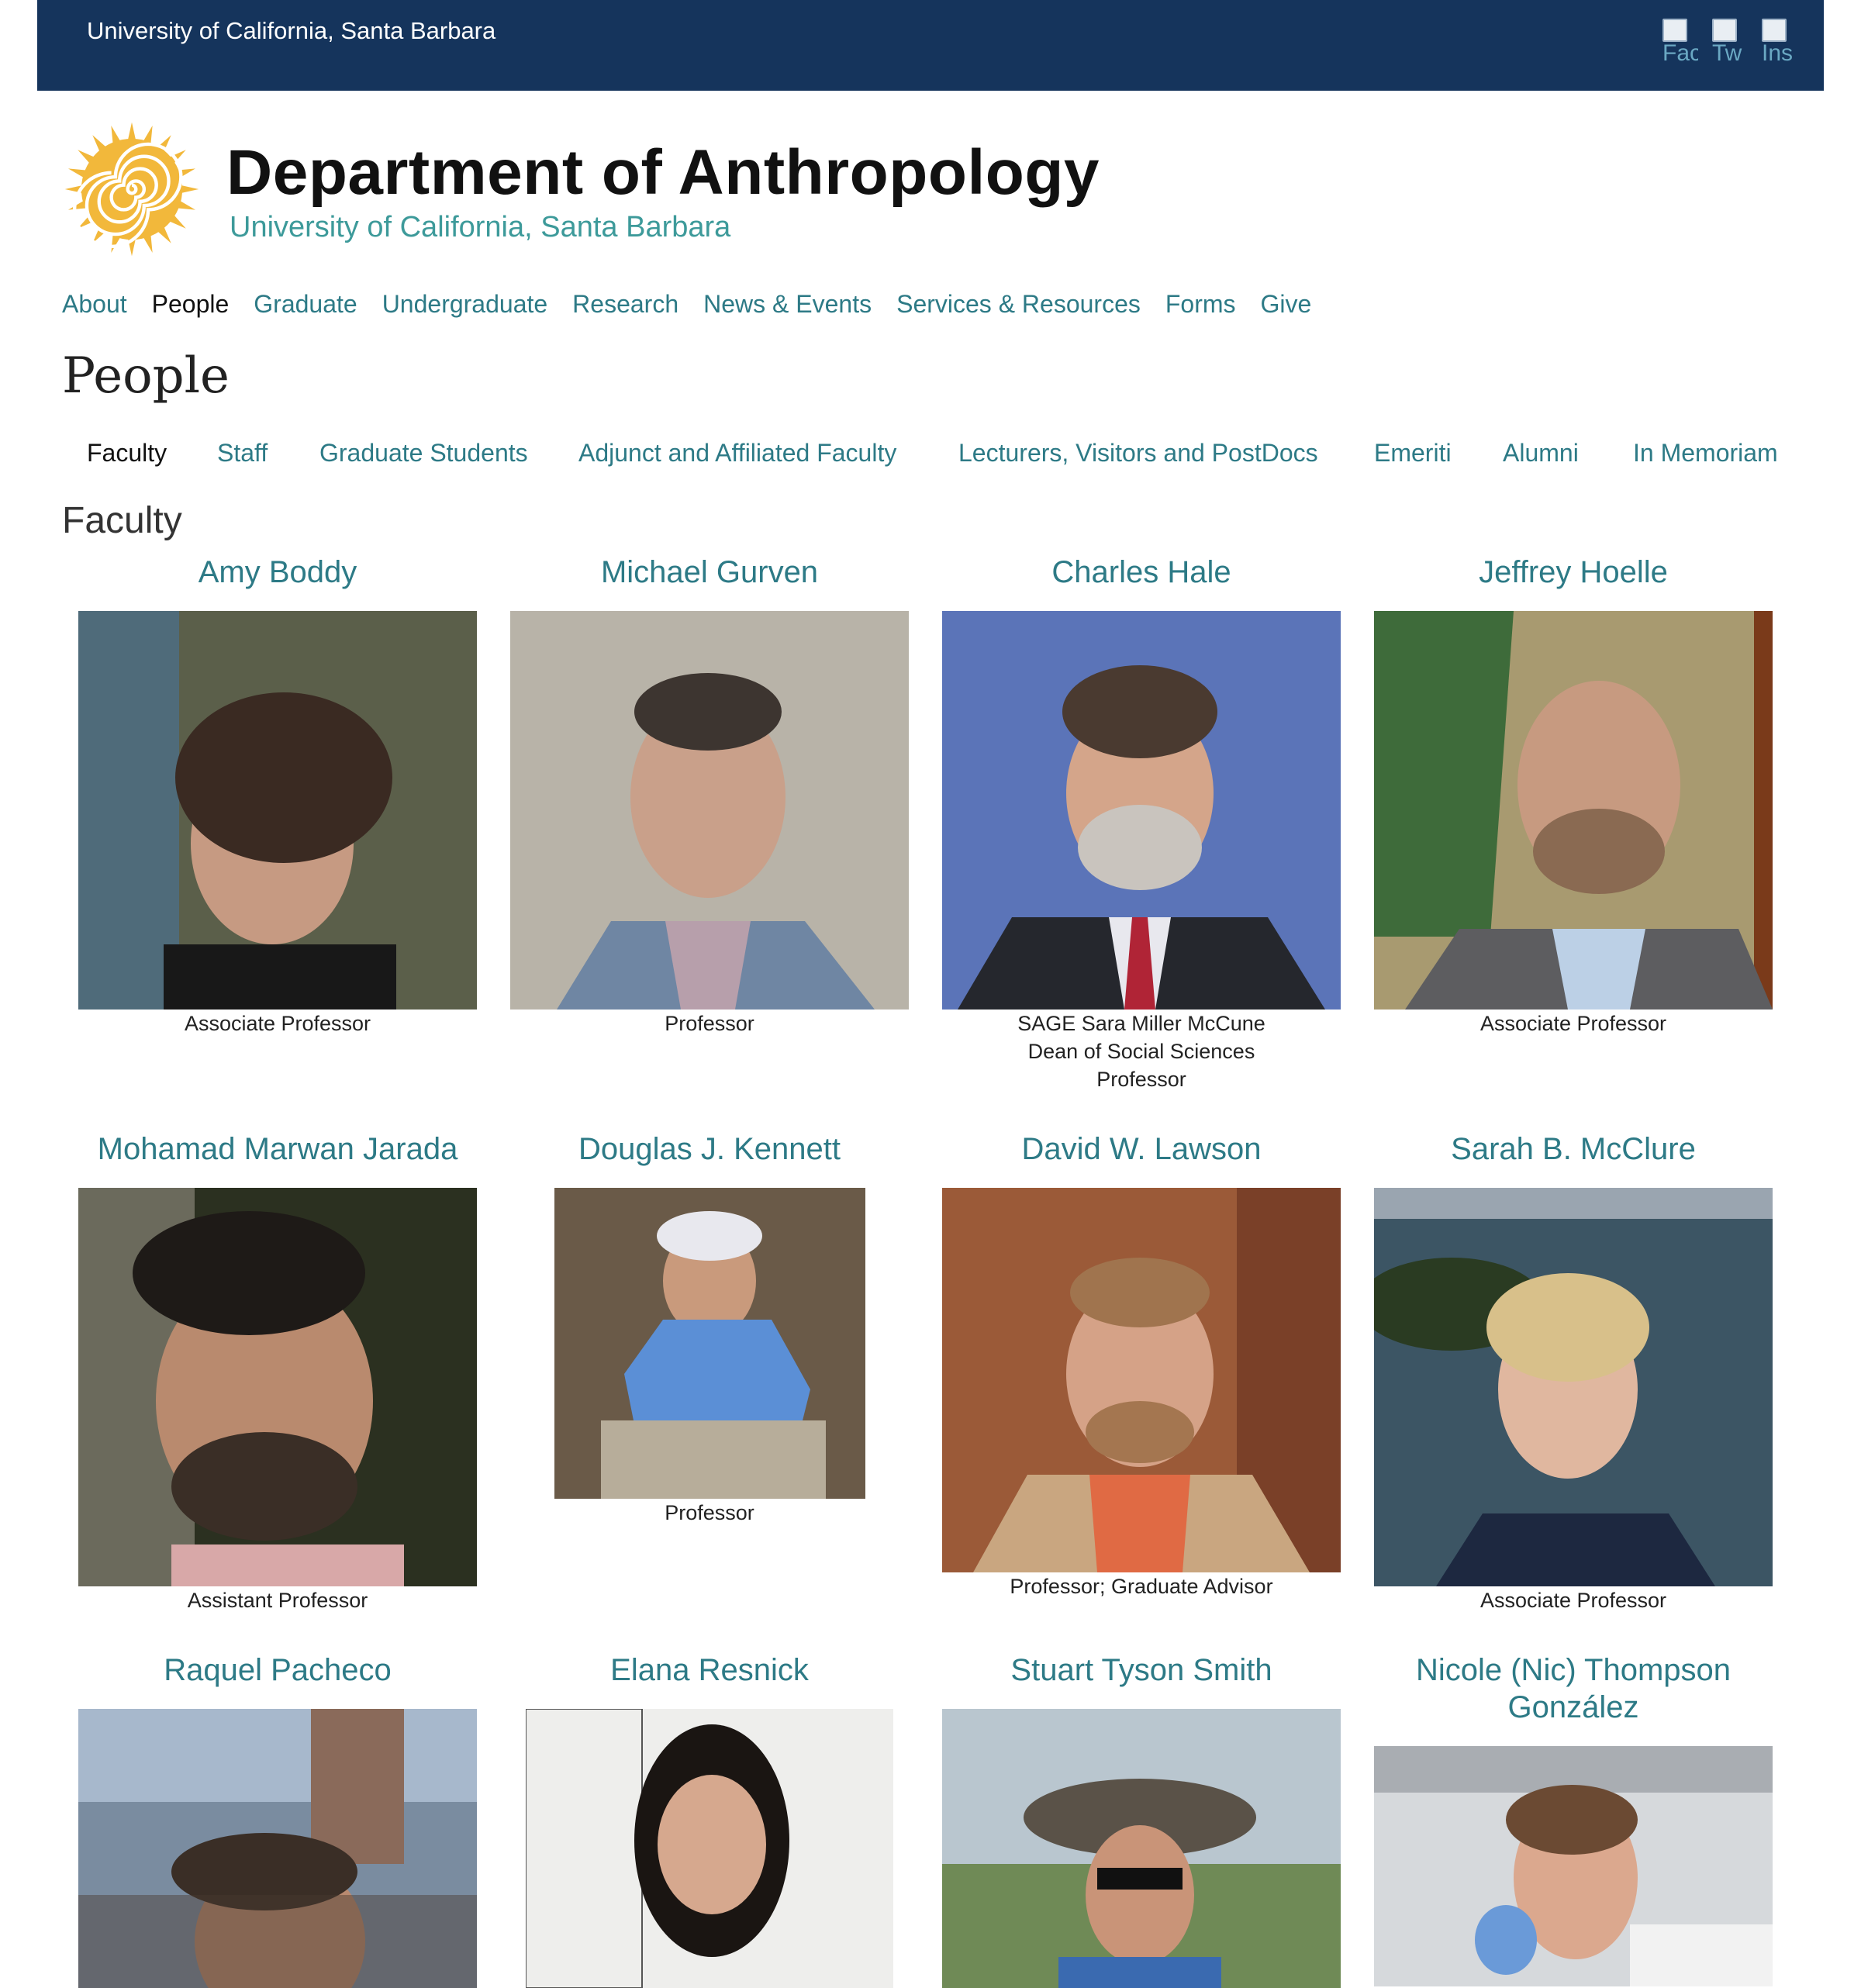 The width and height of the screenshot is (1861, 1988). I want to click on faculty-card: Michael Gurven Professor, so click(709, 795).